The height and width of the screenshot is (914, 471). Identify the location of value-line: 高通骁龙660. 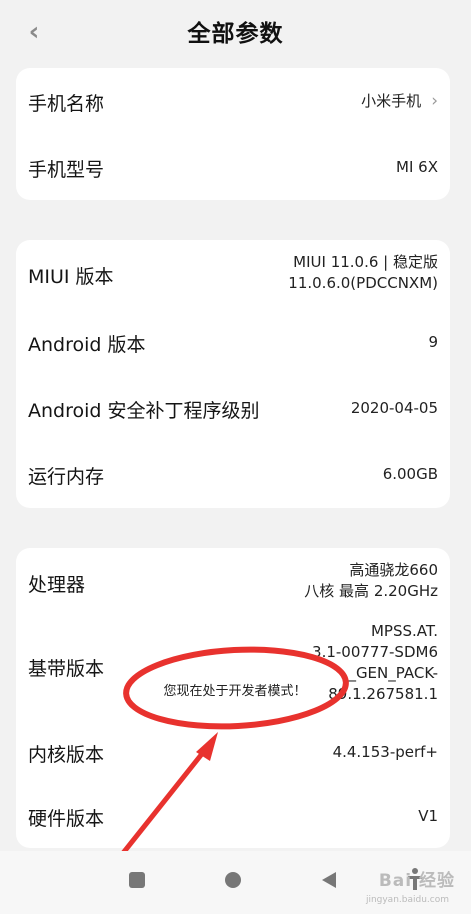
(393, 570).